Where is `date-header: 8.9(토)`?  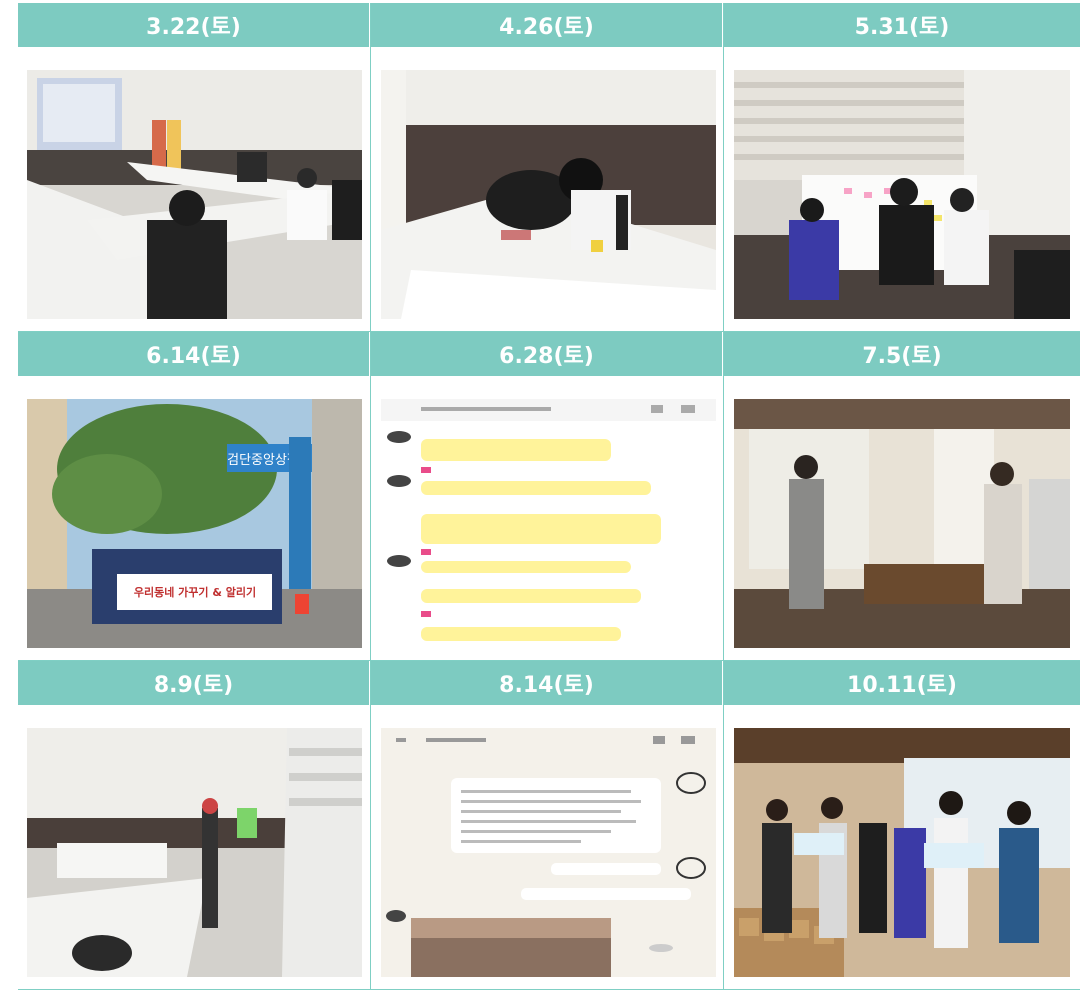
date-header: 8.9(토) is located at coordinates (194, 683).